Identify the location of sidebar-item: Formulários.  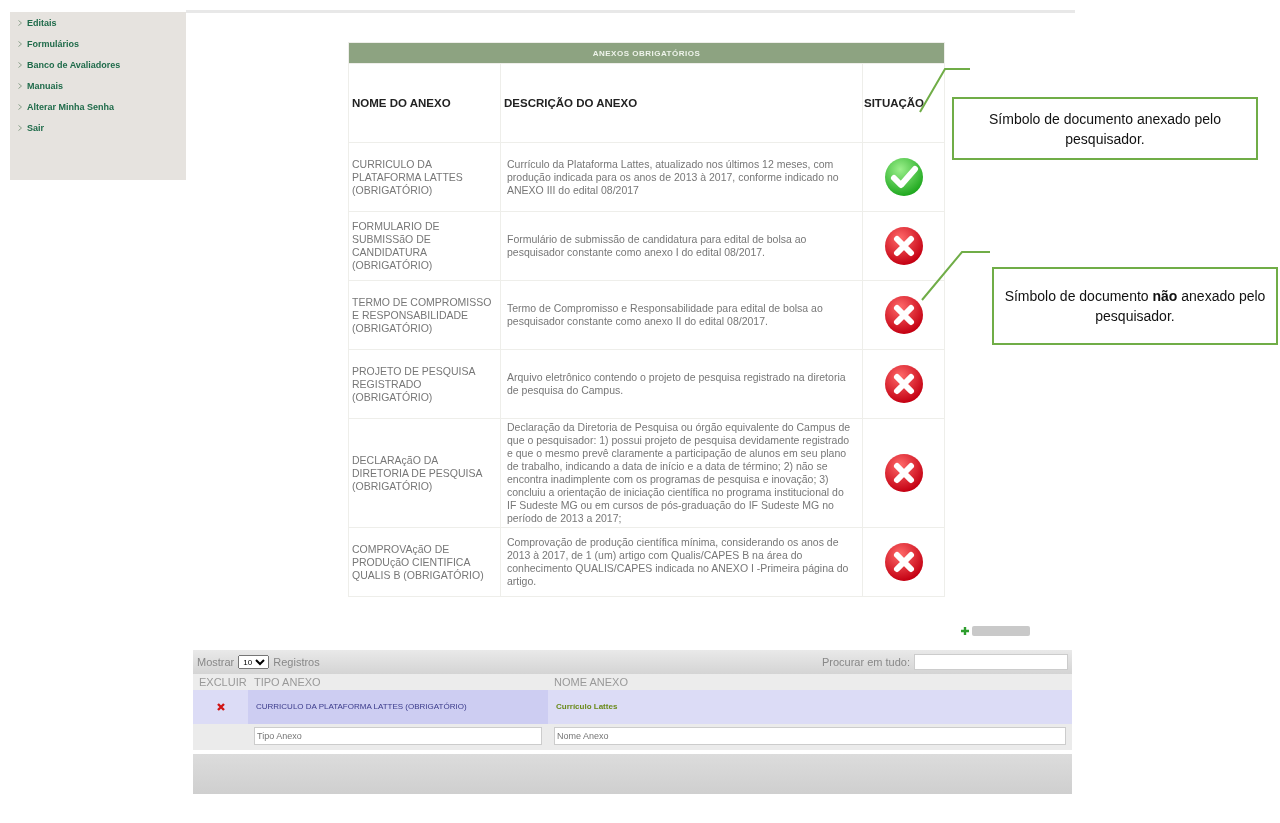
(53, 44).